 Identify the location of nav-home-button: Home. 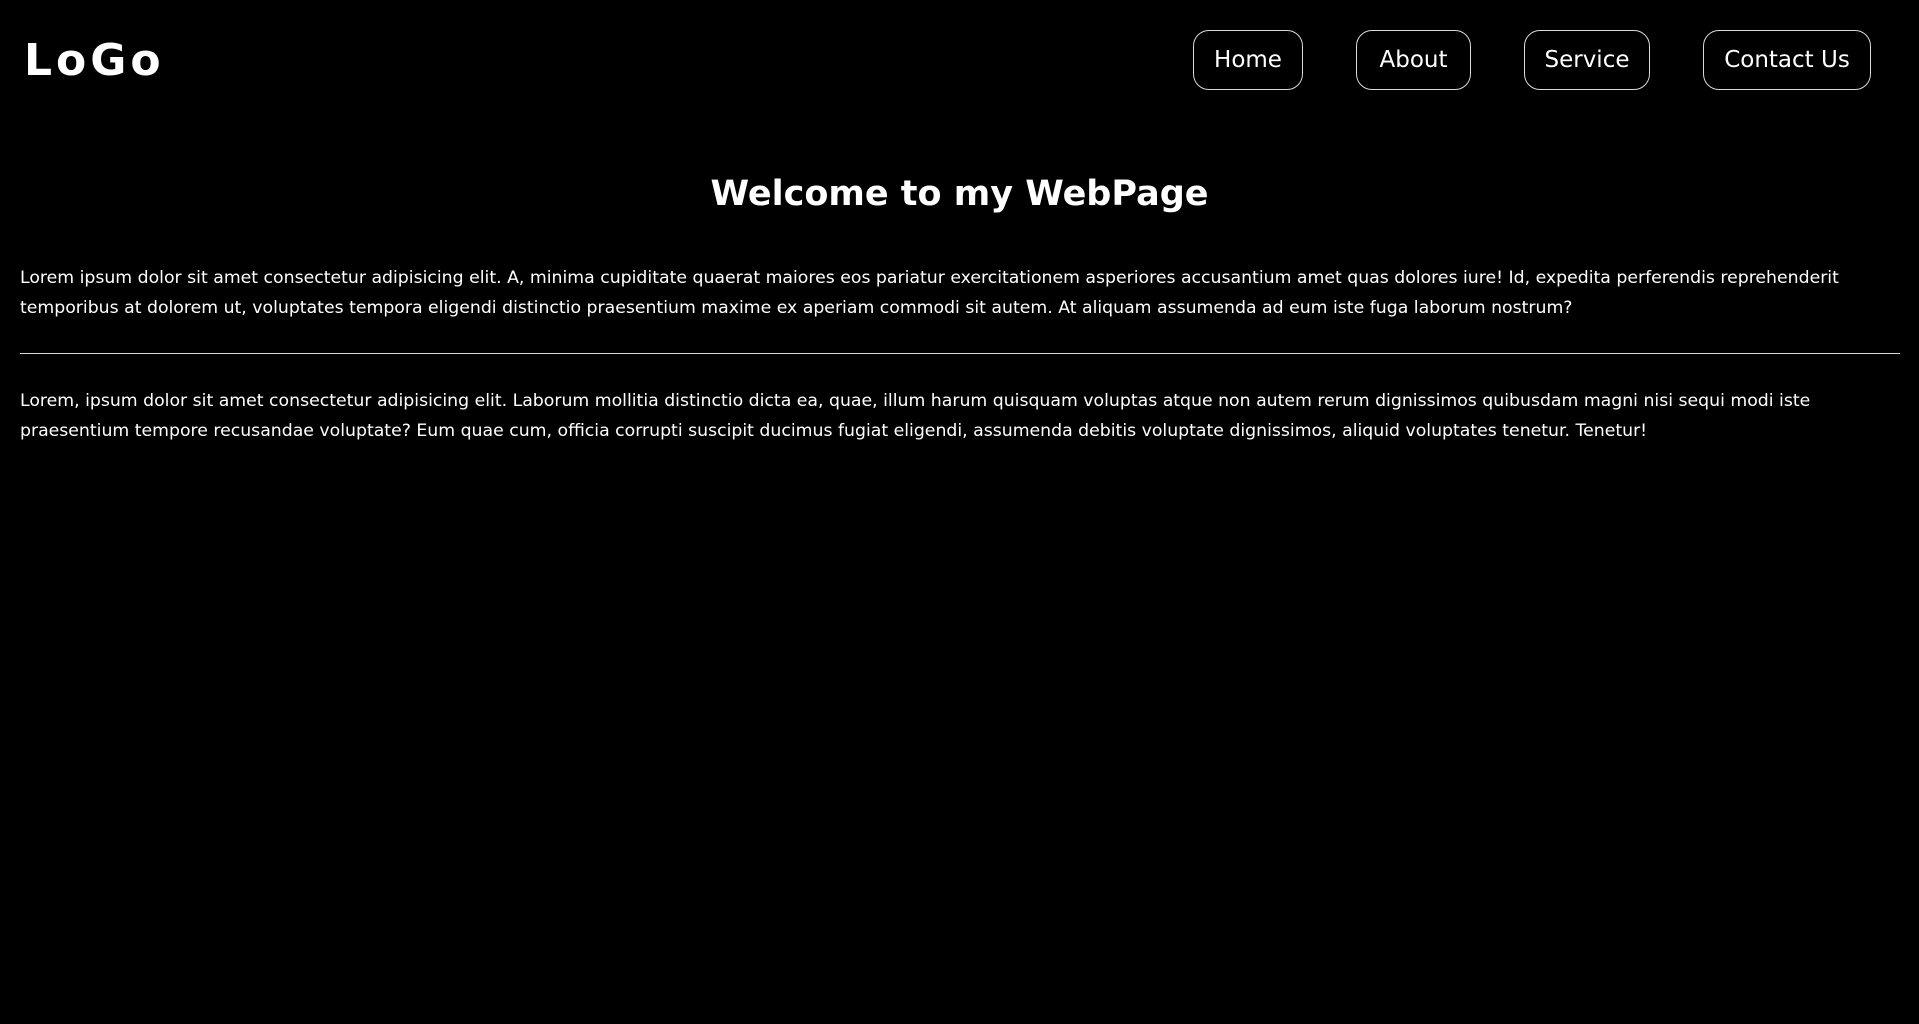
(1248, 60).